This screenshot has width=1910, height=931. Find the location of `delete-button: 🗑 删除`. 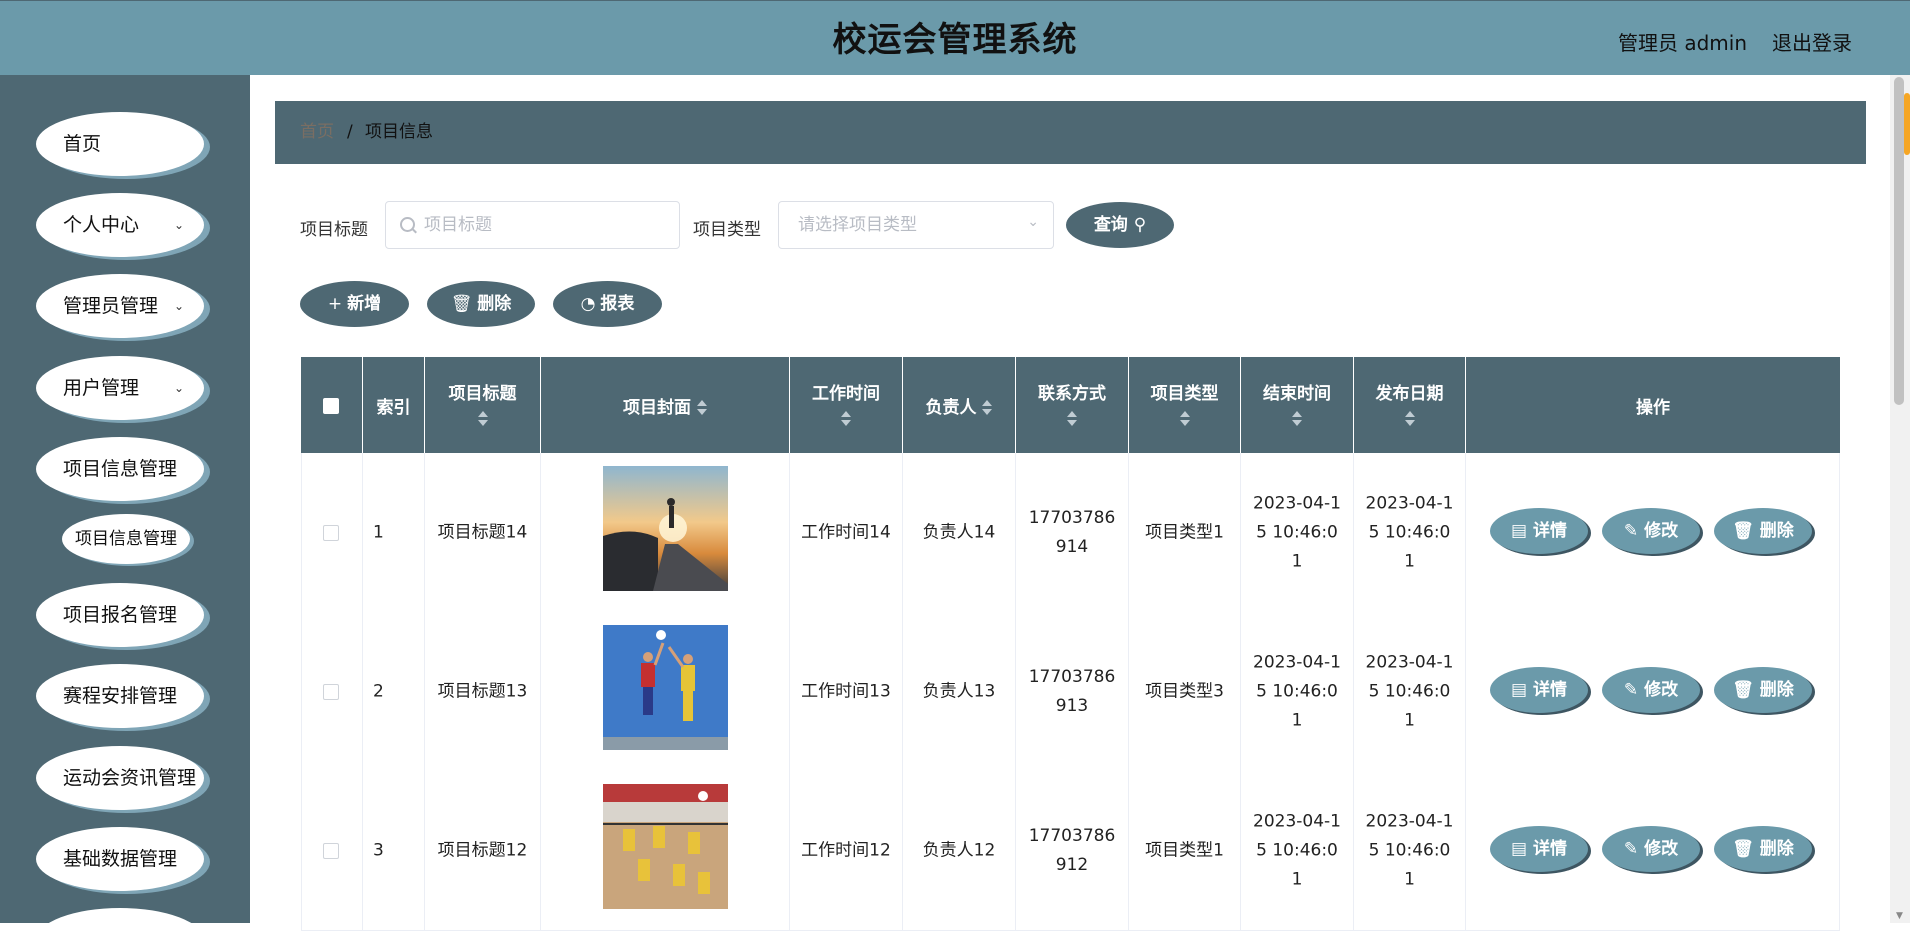

delete-button: 🗑 删除 is located at coordinates (481, 304).